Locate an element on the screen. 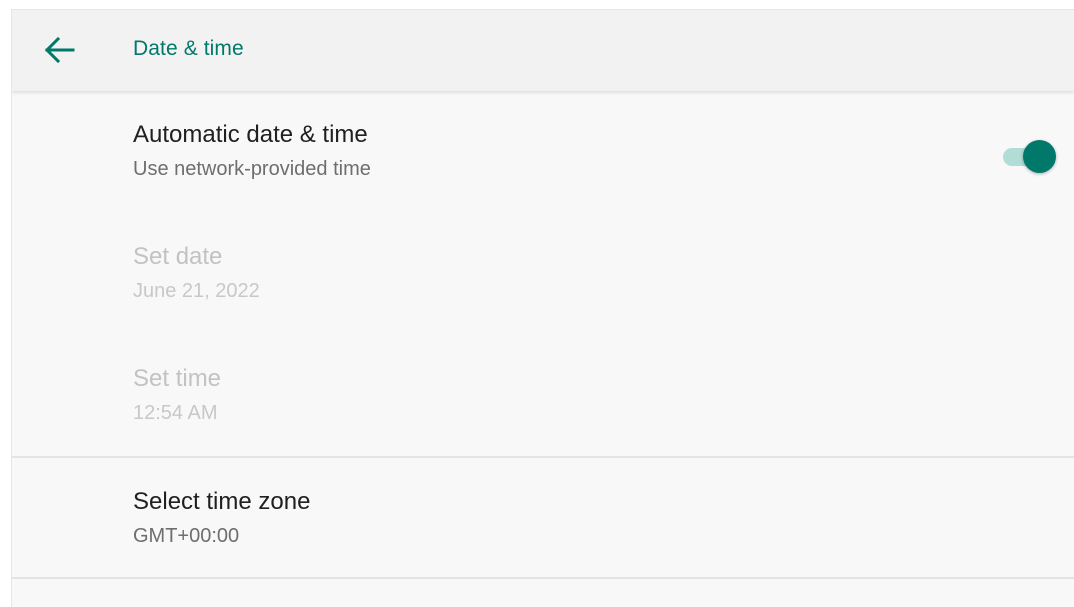 This screenshot has width=1074, height=607. set-date-summary: June 21, 2022 is located at coordinates (196, 291).